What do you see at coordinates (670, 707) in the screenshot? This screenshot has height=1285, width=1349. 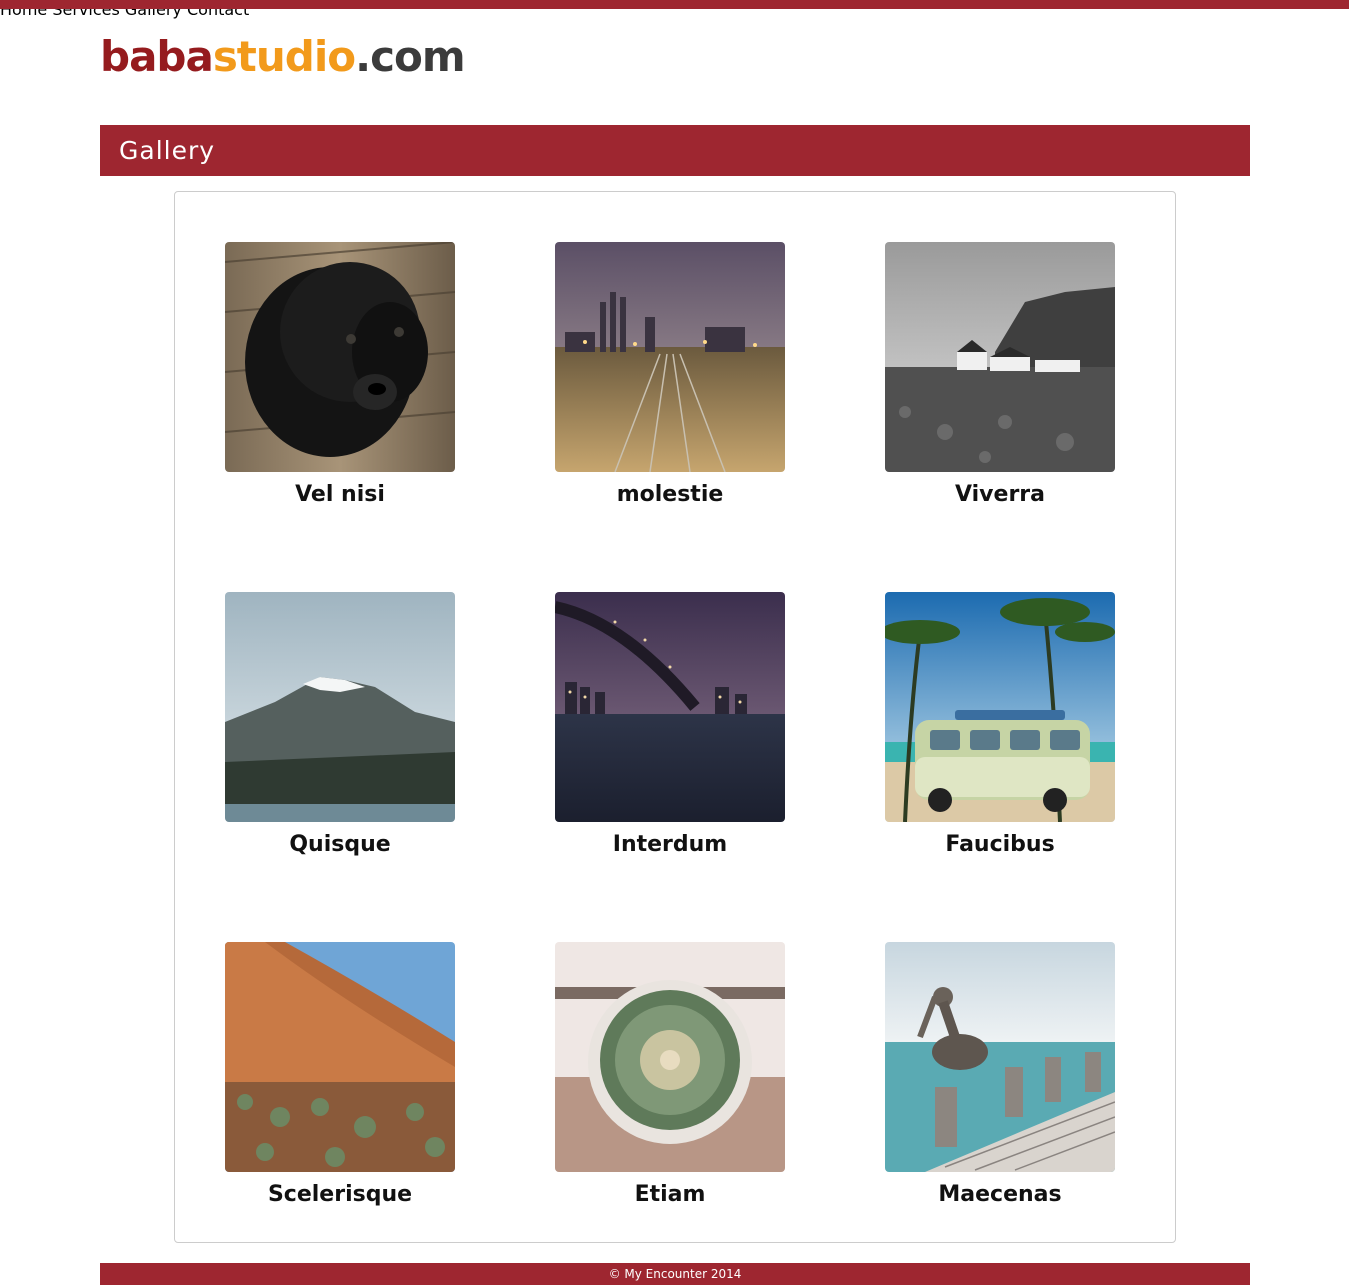 I see `bridge-city-night-photo` at bounding box center [670, 707].